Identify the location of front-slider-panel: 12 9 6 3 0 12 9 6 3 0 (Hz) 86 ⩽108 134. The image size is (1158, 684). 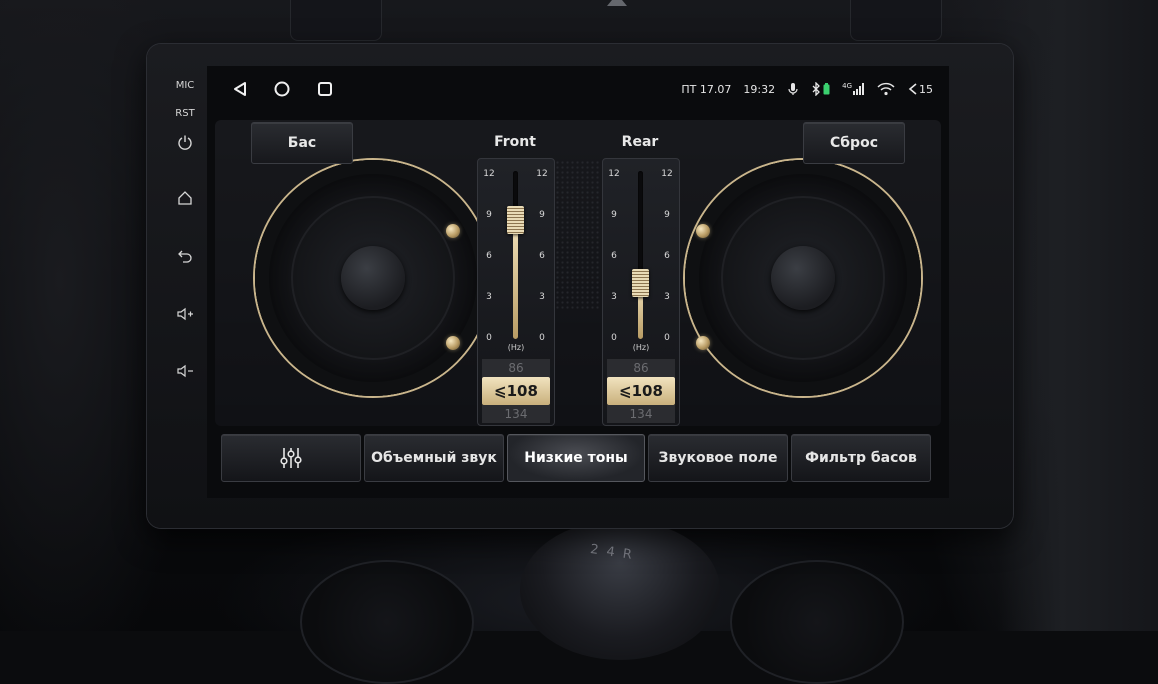
(516, 292).